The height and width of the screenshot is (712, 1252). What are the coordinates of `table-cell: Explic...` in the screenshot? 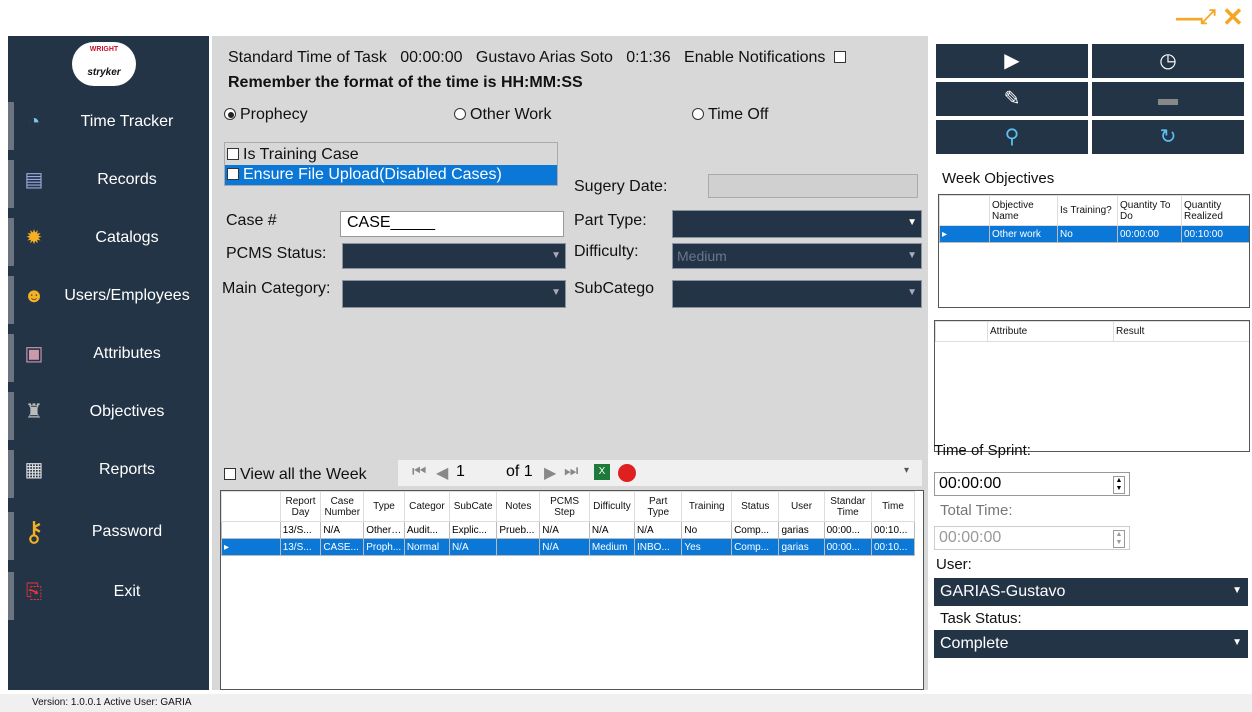 It's located at (473, 530).